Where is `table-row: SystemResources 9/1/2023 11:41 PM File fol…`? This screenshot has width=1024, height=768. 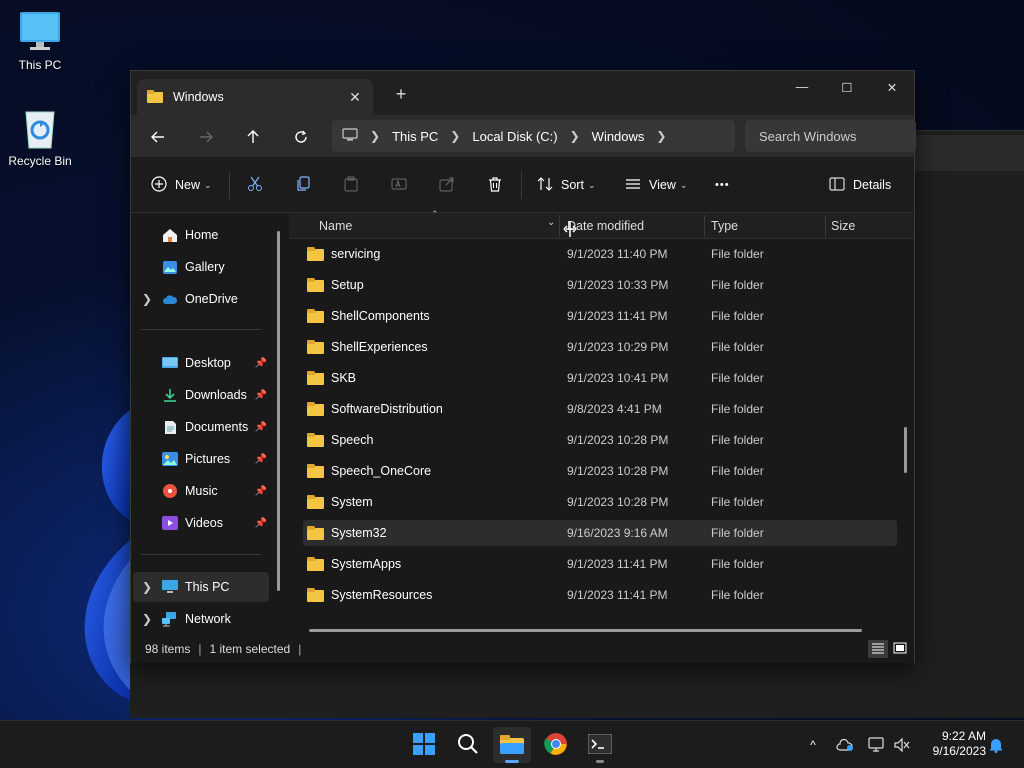
table-row: SystemResources 9/1/2023 11:41 PM File fol… is located at coordinates (600, 595).